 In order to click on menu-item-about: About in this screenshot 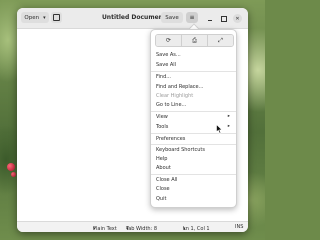, I will do `click(163, 168)`.